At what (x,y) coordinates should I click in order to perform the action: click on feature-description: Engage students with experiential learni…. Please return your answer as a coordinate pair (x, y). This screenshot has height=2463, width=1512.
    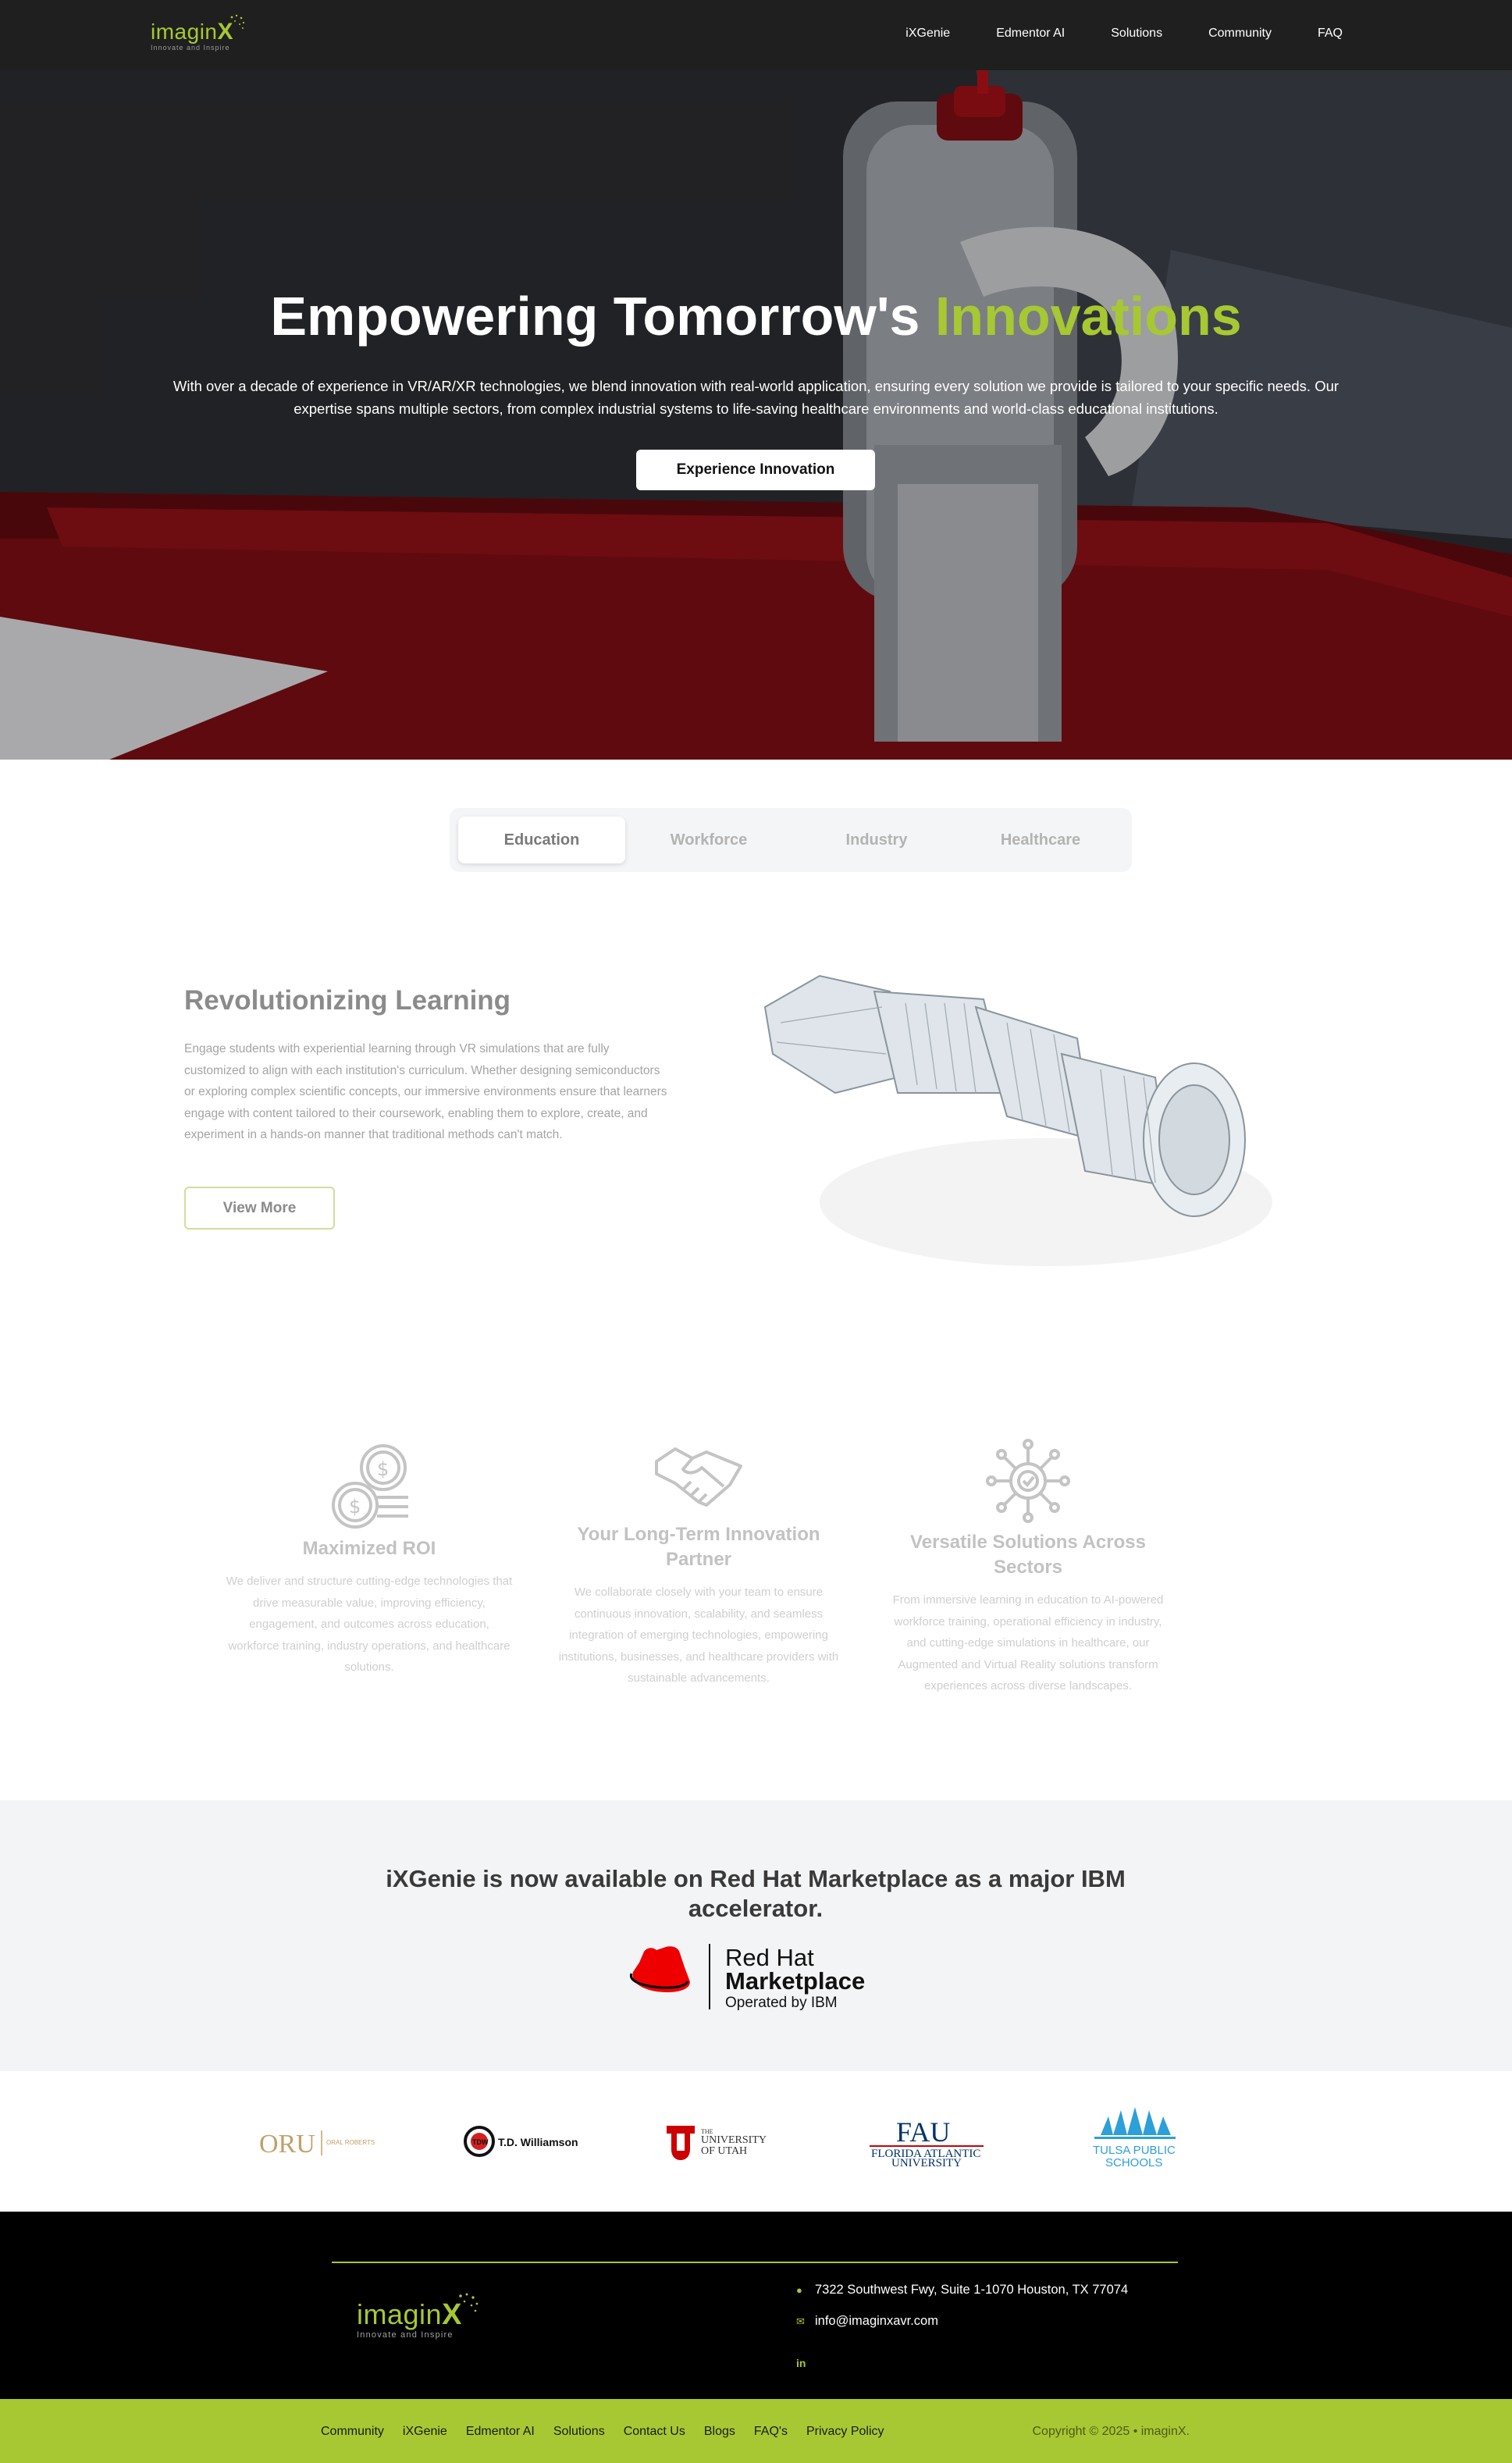
    Looking at the image, I should click on (425, 1091).